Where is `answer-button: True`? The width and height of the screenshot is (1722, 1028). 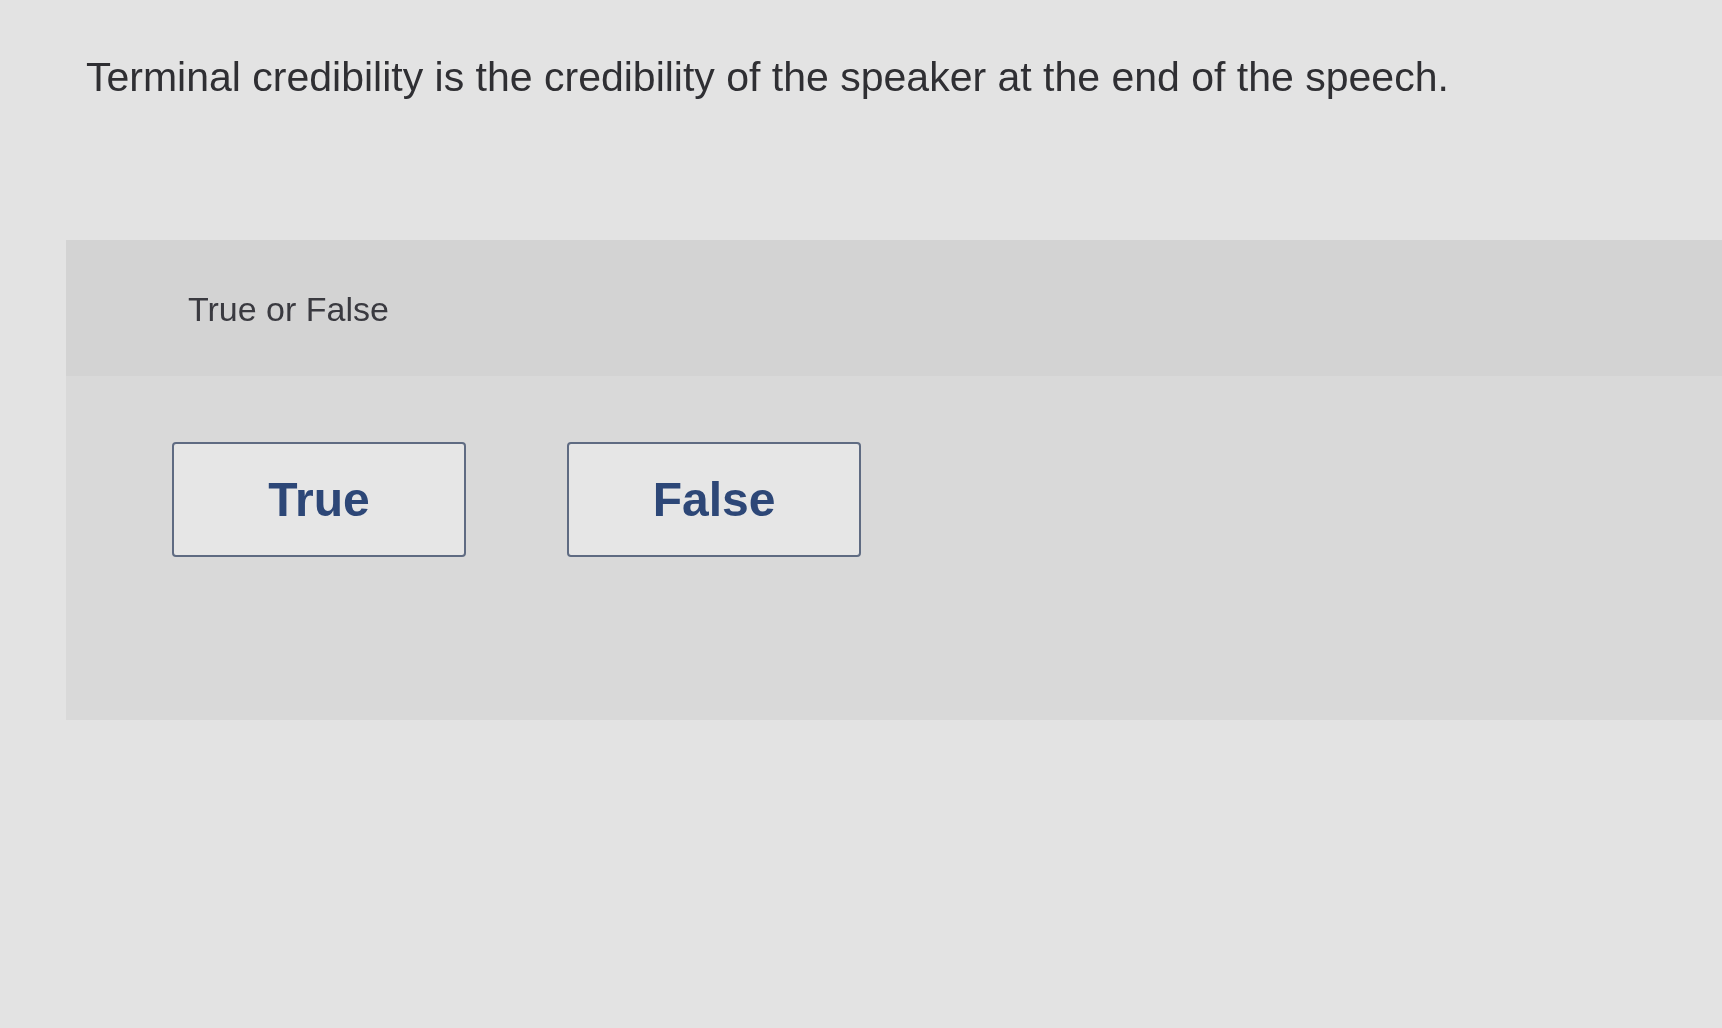
answer-button: True is located at coordinates (319, 499).